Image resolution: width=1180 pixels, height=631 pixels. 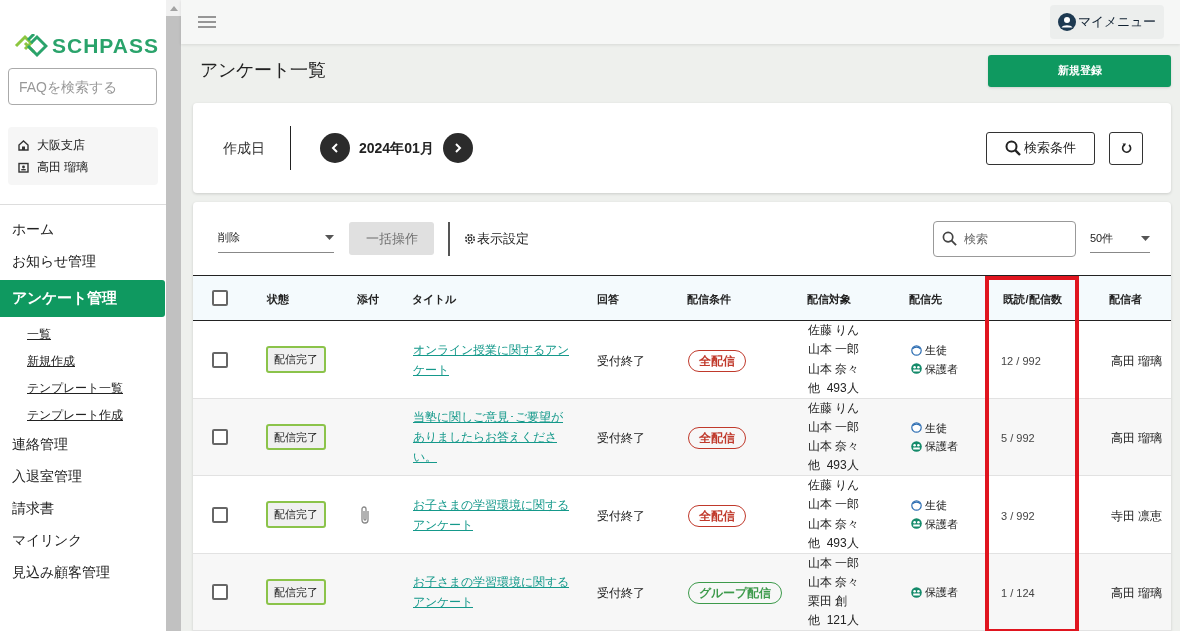 What do you see at coordinates (925, 299) in the screenshot?
I see `column-header: 配信先` at bounding box center [925, 299].